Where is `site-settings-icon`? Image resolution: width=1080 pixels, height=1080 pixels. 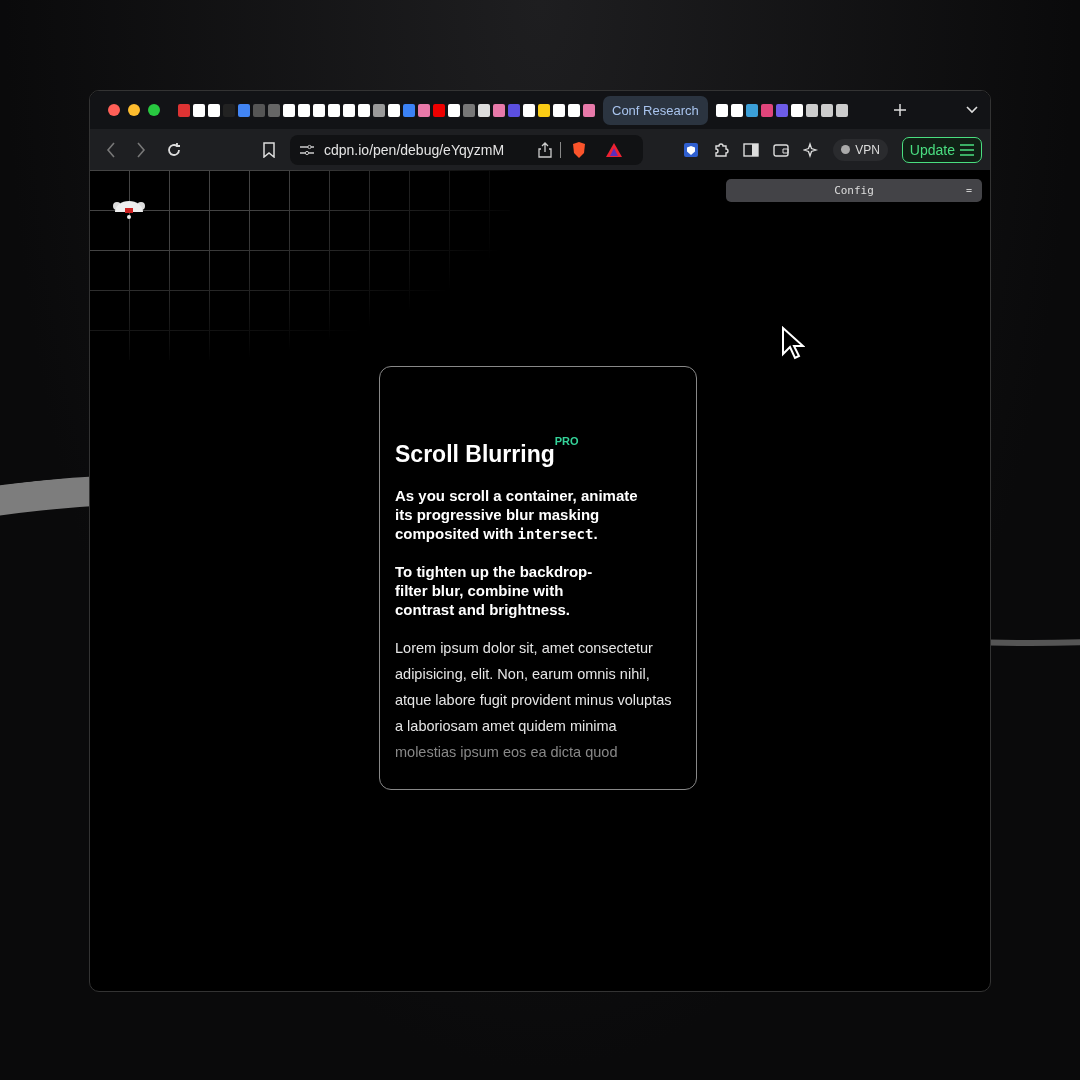 site-settings-icon is located at coordinates (307, 149).